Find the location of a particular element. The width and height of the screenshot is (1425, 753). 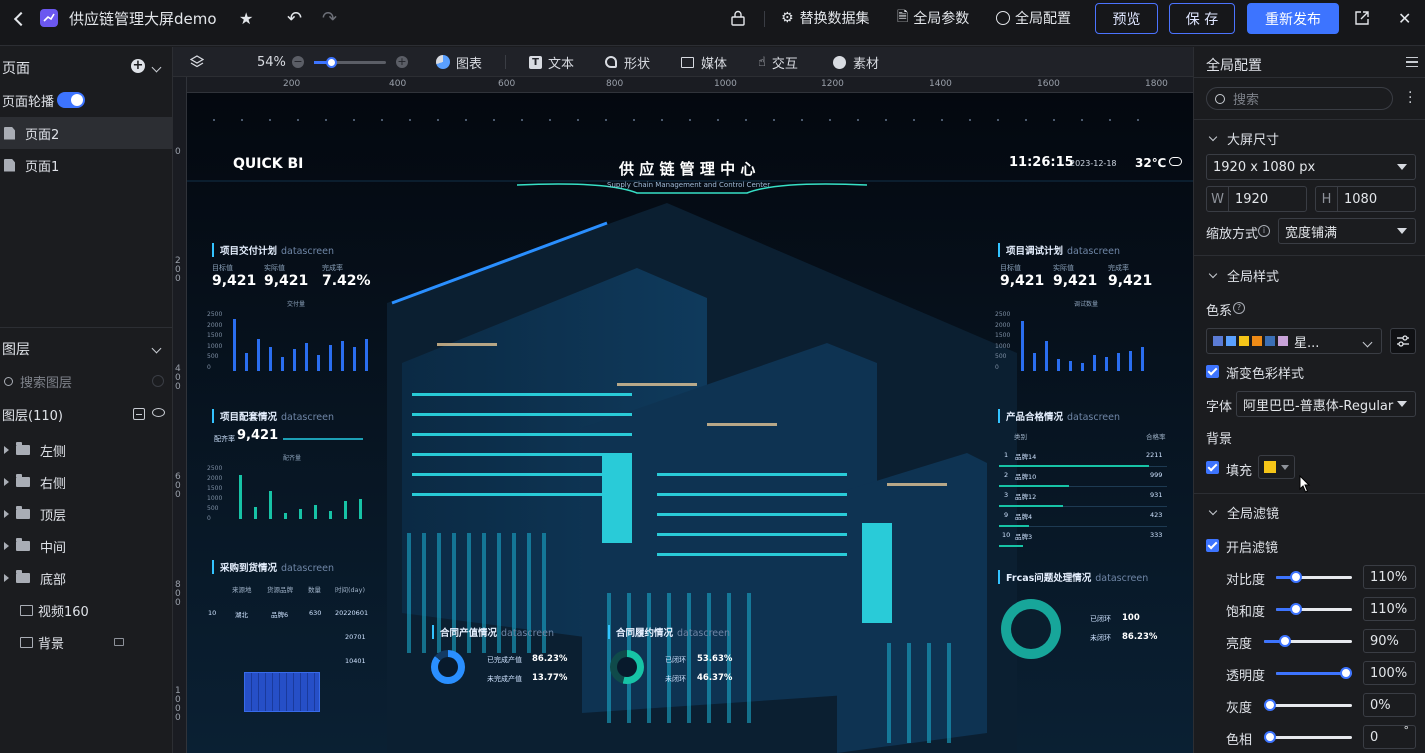

layer-group-bottom: 底部 is located at coordinates (86, 578).